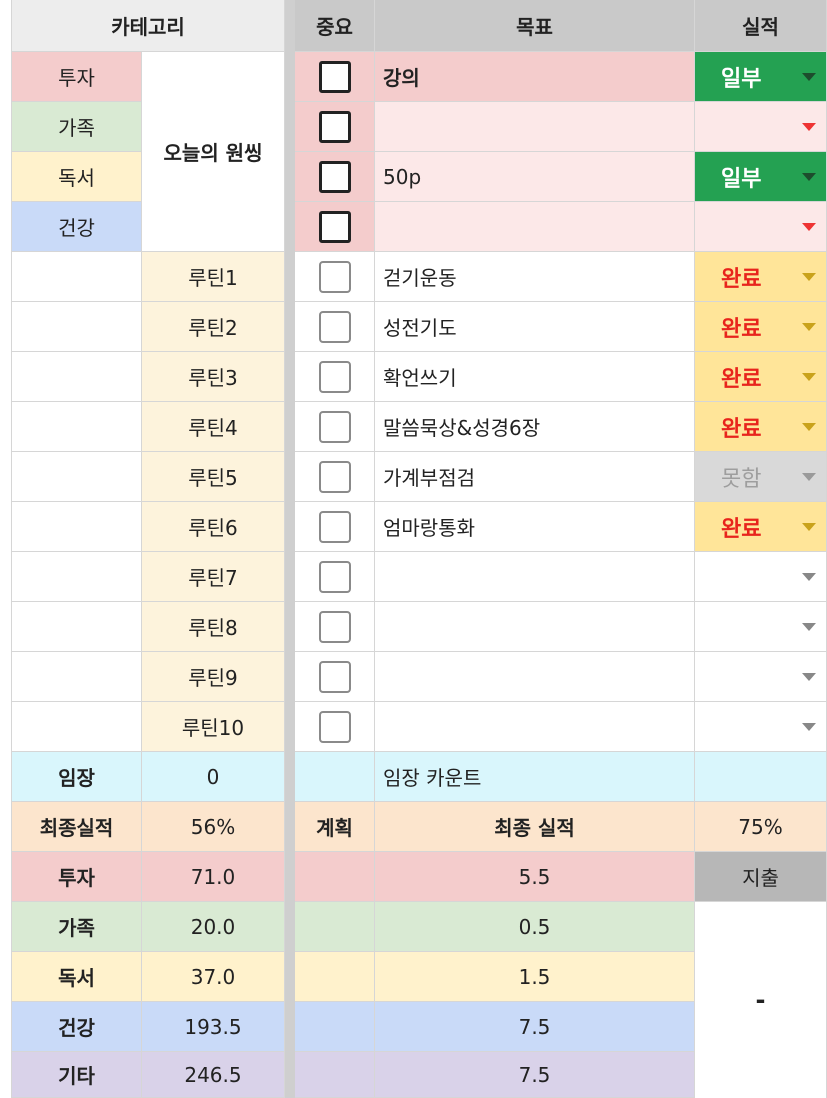 The height and width of the screenshot is (1098, 827). What do you see at coordinates (290, 549) in the screenshot?
I see `frozen-column-divider` at bounding box center [290, 549].